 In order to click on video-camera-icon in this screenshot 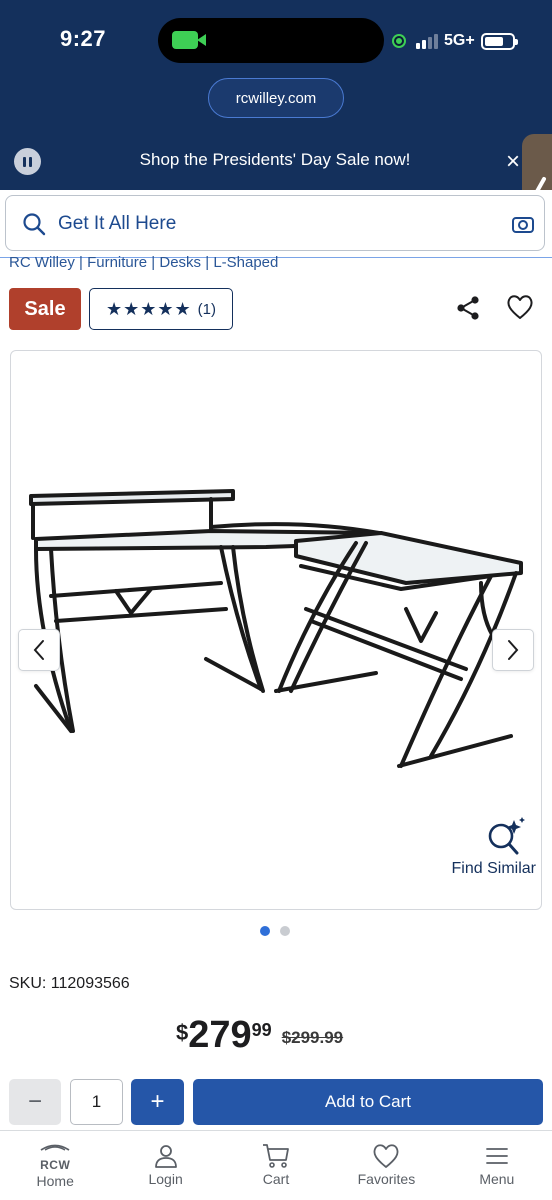, I will do `click(189, 40)`.